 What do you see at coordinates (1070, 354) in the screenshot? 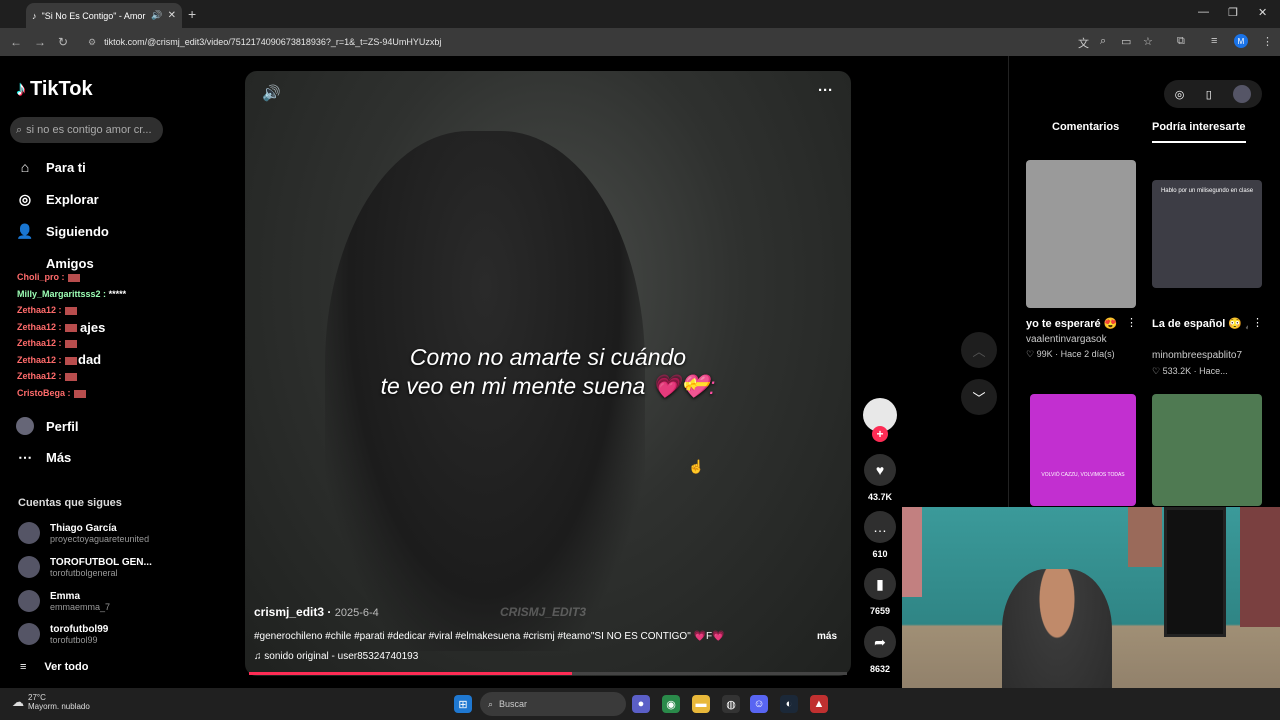
I see `recommended-meta: ♡ 99K · Hace 2 día(s)` at bounding box center [1070, 354].